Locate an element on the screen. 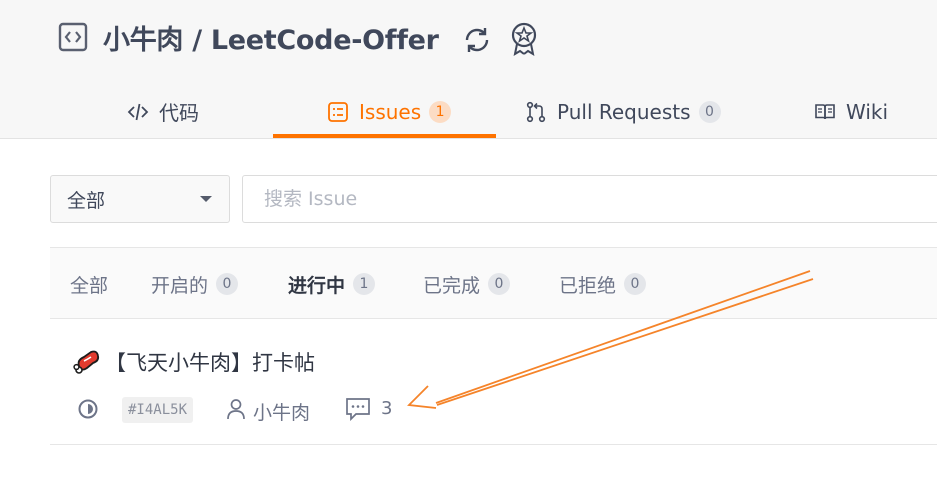 The width and height of the screenshot is (937, 478). state-tab-in-progress: 进行中 1 is located at coordinates (332, 284).